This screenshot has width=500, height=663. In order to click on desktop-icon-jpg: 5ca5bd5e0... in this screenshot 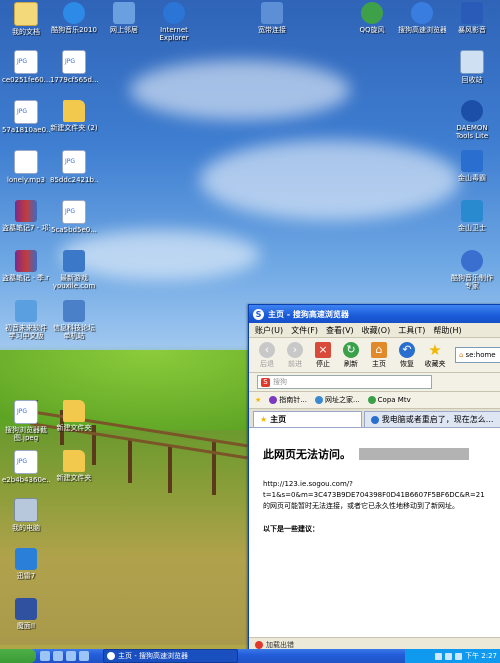, I will do `click(74, 217)`.